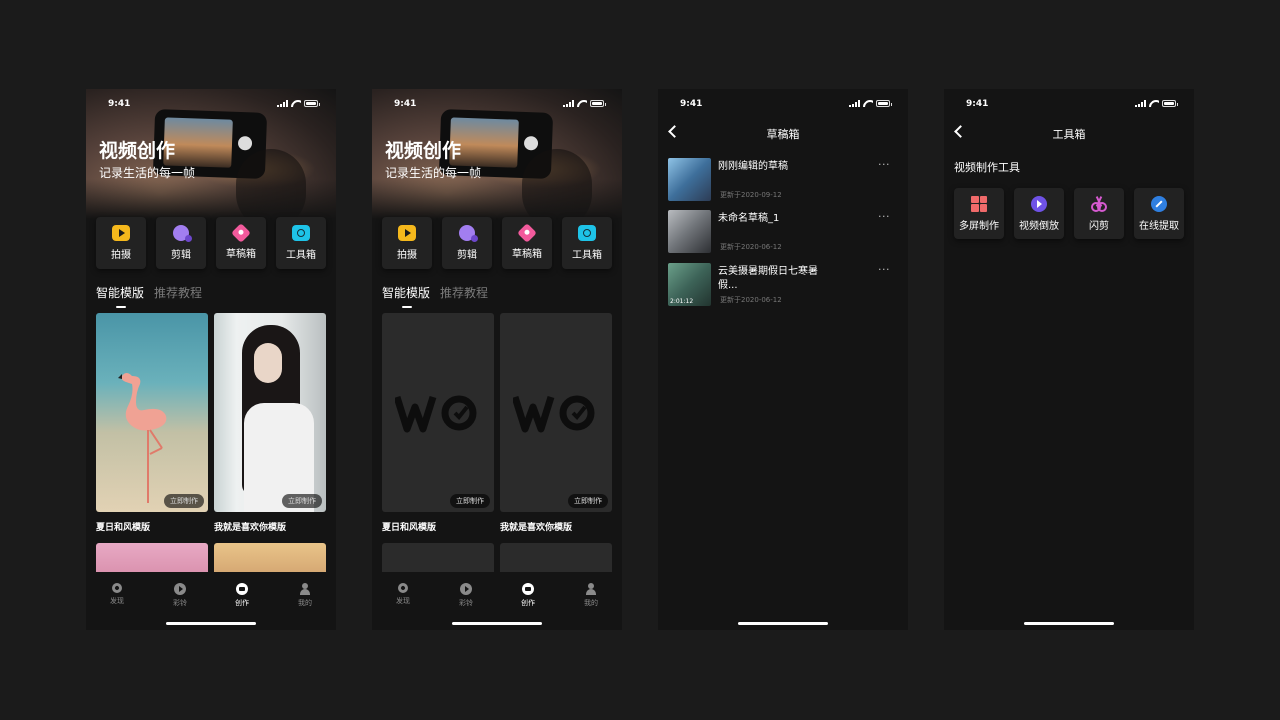  I want to click on draft-duration: 2:01:12, so click(682, 301).